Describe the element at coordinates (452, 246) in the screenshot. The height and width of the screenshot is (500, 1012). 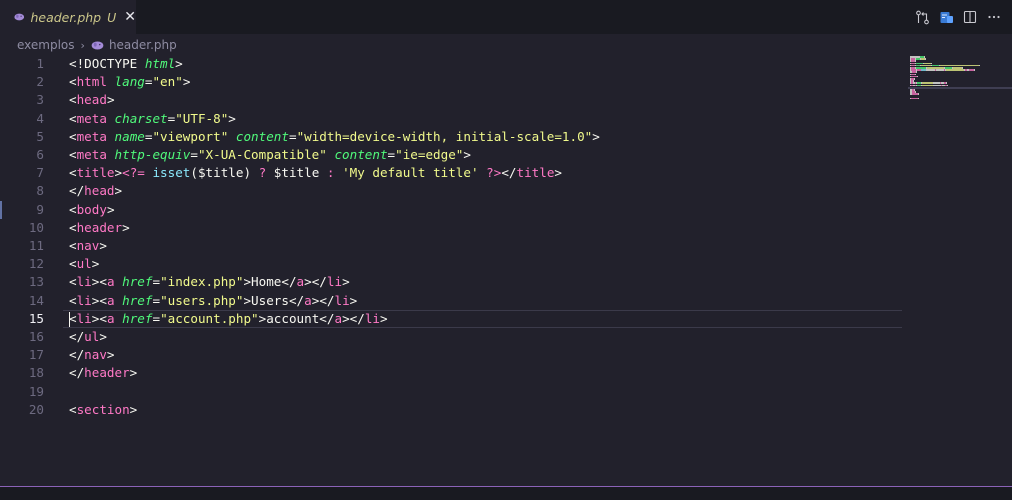
I see `code-line: 11 <nav>` at that location.